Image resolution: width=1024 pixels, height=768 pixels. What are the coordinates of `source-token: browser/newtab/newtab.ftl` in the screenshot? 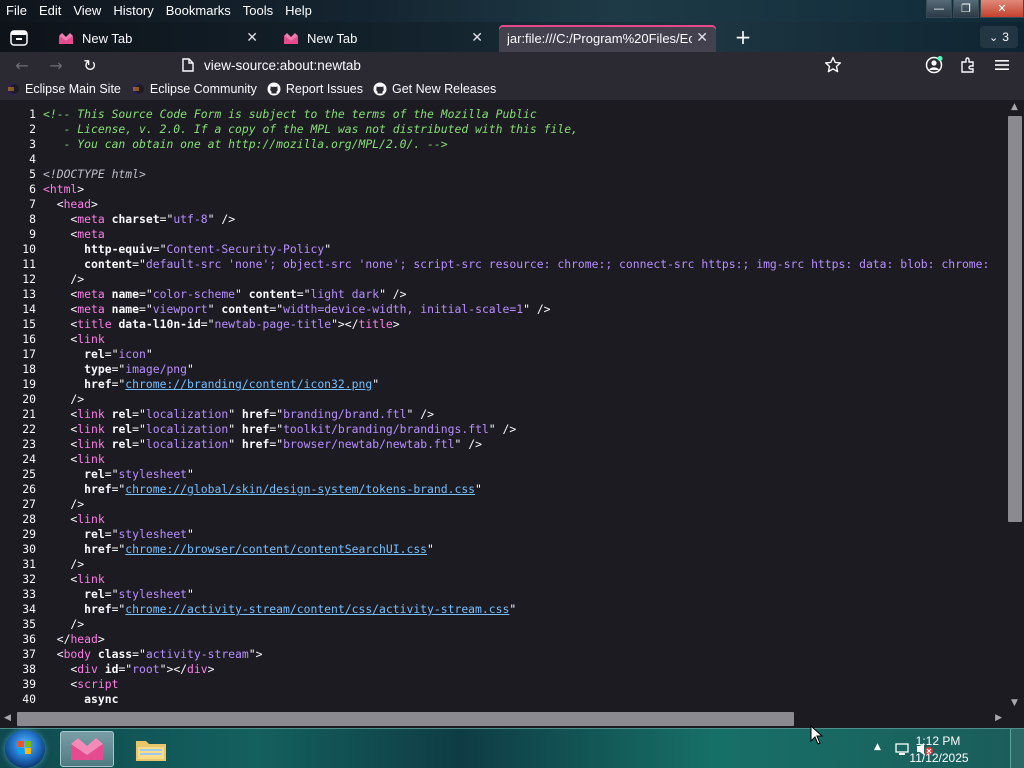 It's located at (369, 444).